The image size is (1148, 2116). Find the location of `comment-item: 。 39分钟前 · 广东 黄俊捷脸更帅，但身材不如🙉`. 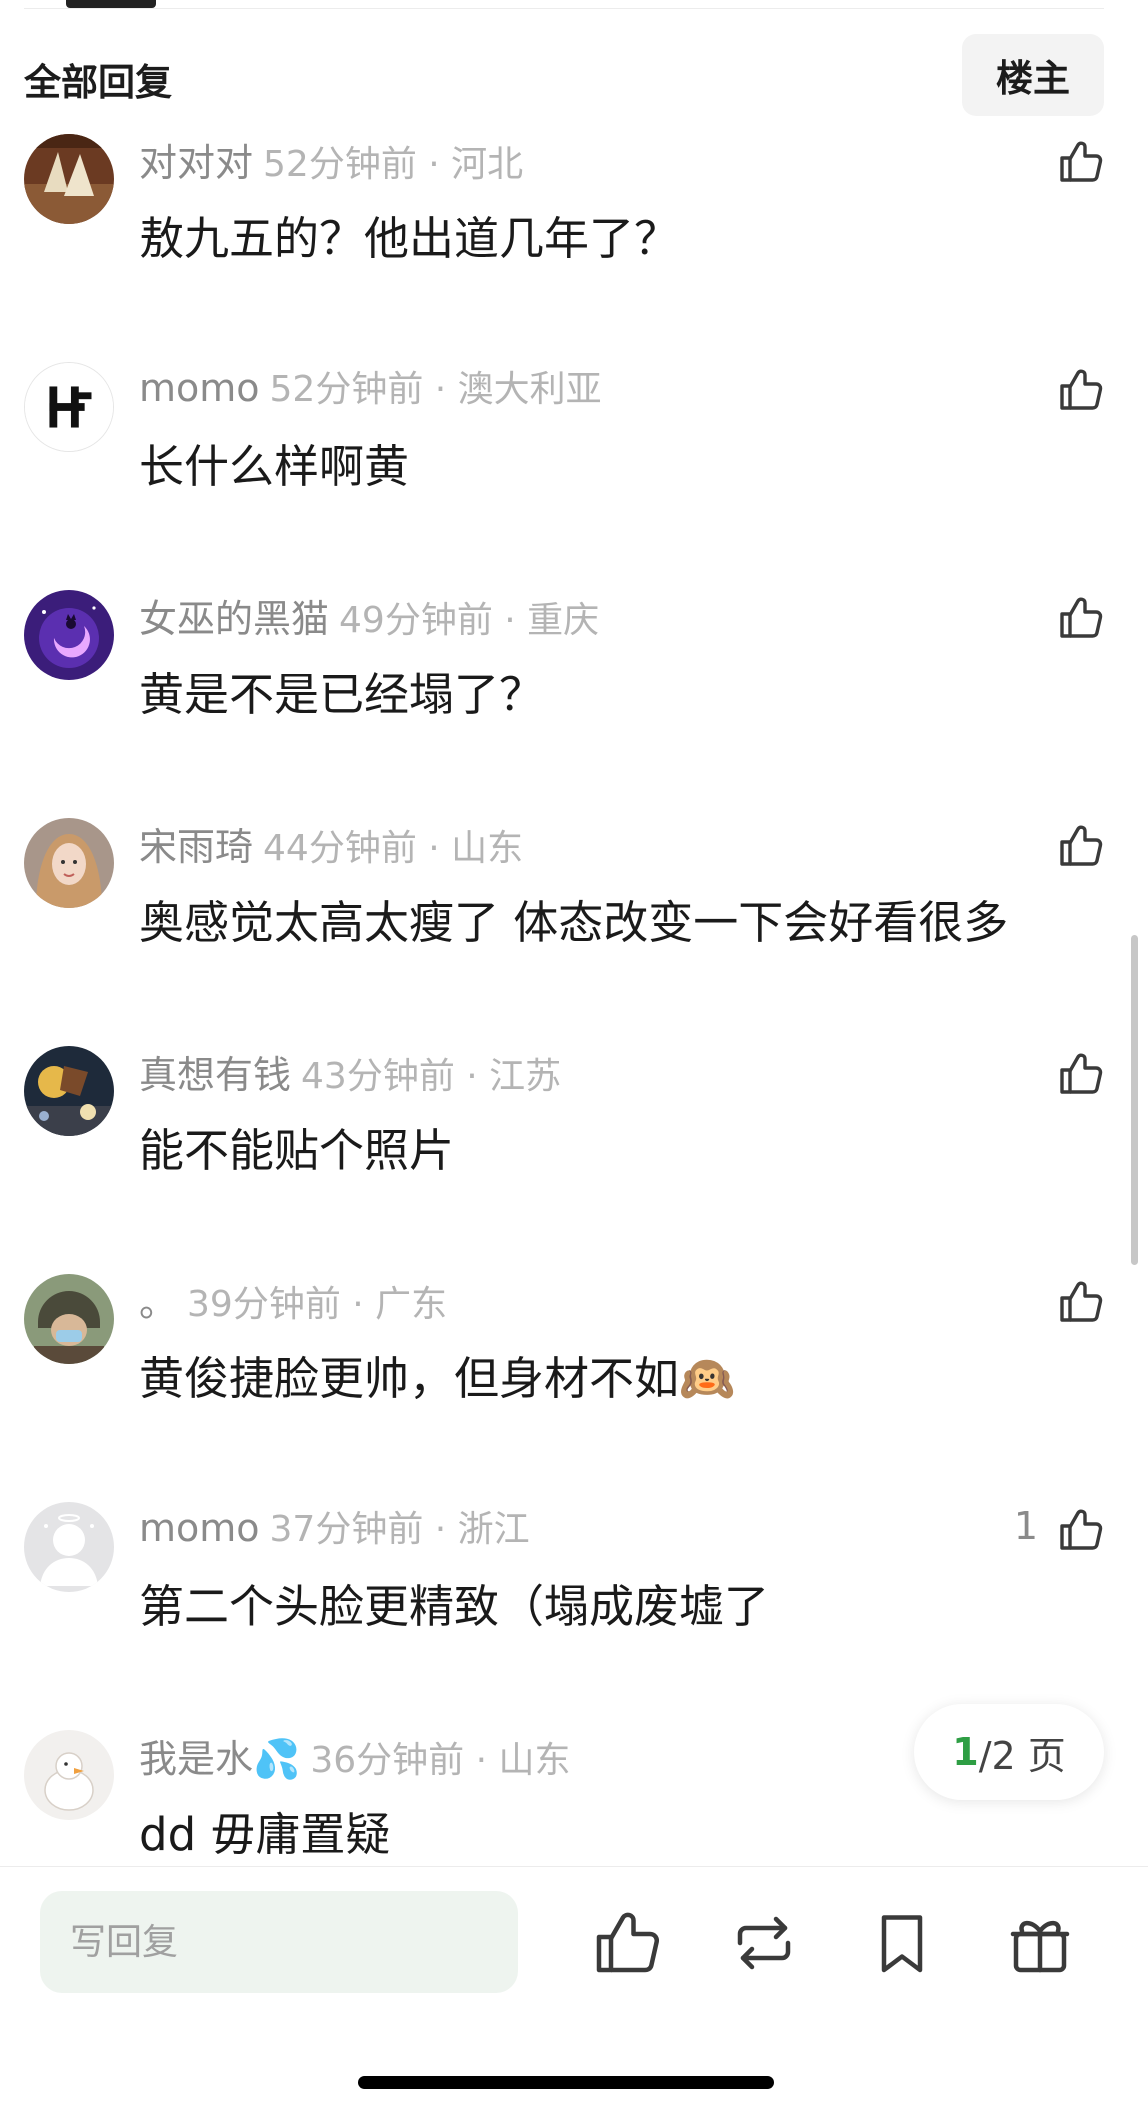

comment-item: 。 39分钟前 · 广东 黄俊捷脸更帅，但身材不如🙉 is located at coordinates (574, 1372).